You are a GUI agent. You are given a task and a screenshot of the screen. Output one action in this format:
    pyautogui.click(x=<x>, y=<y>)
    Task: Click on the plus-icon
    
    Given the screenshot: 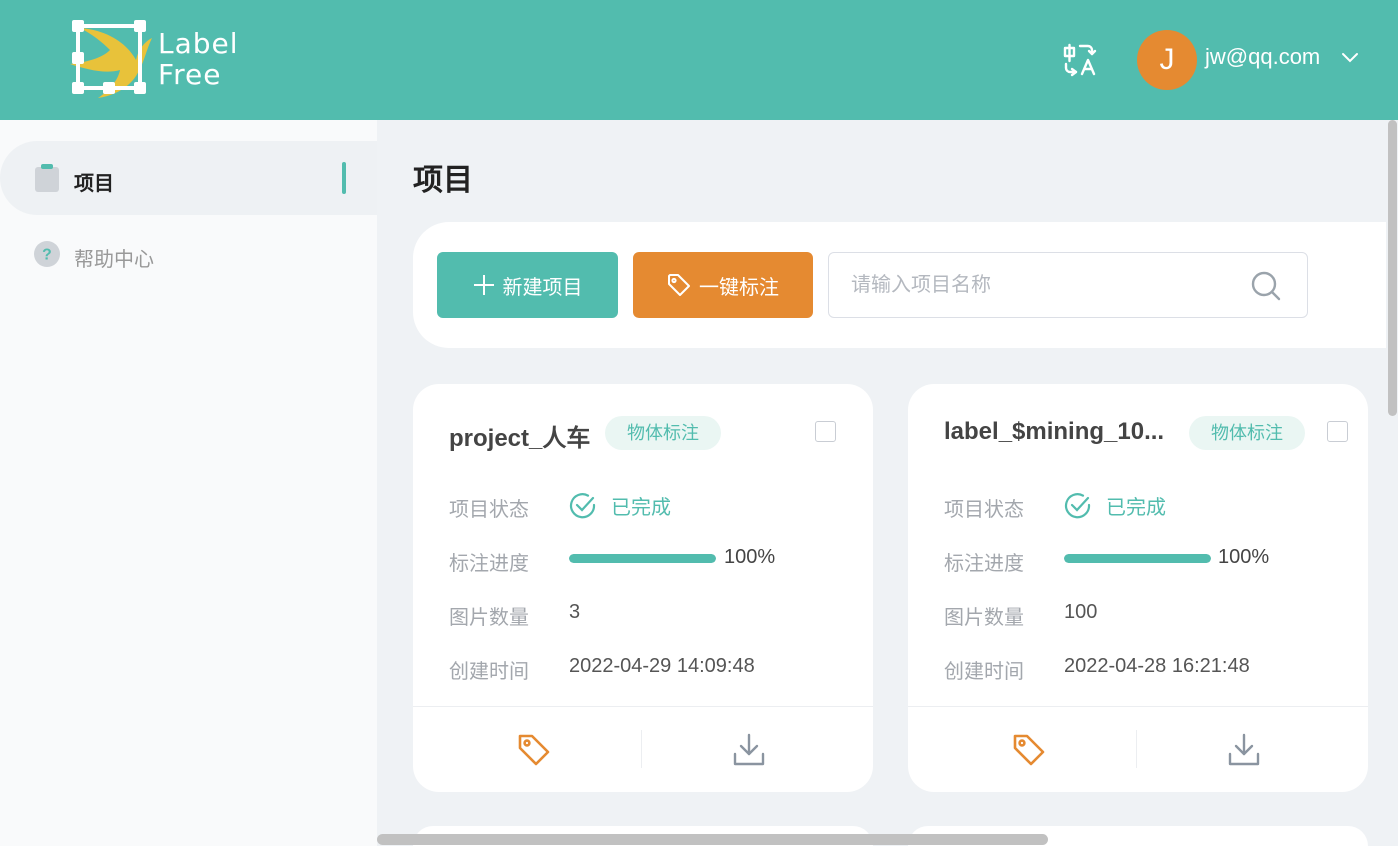 What is the action you would take?
    pyautogui.click(x=483, y=285)
    